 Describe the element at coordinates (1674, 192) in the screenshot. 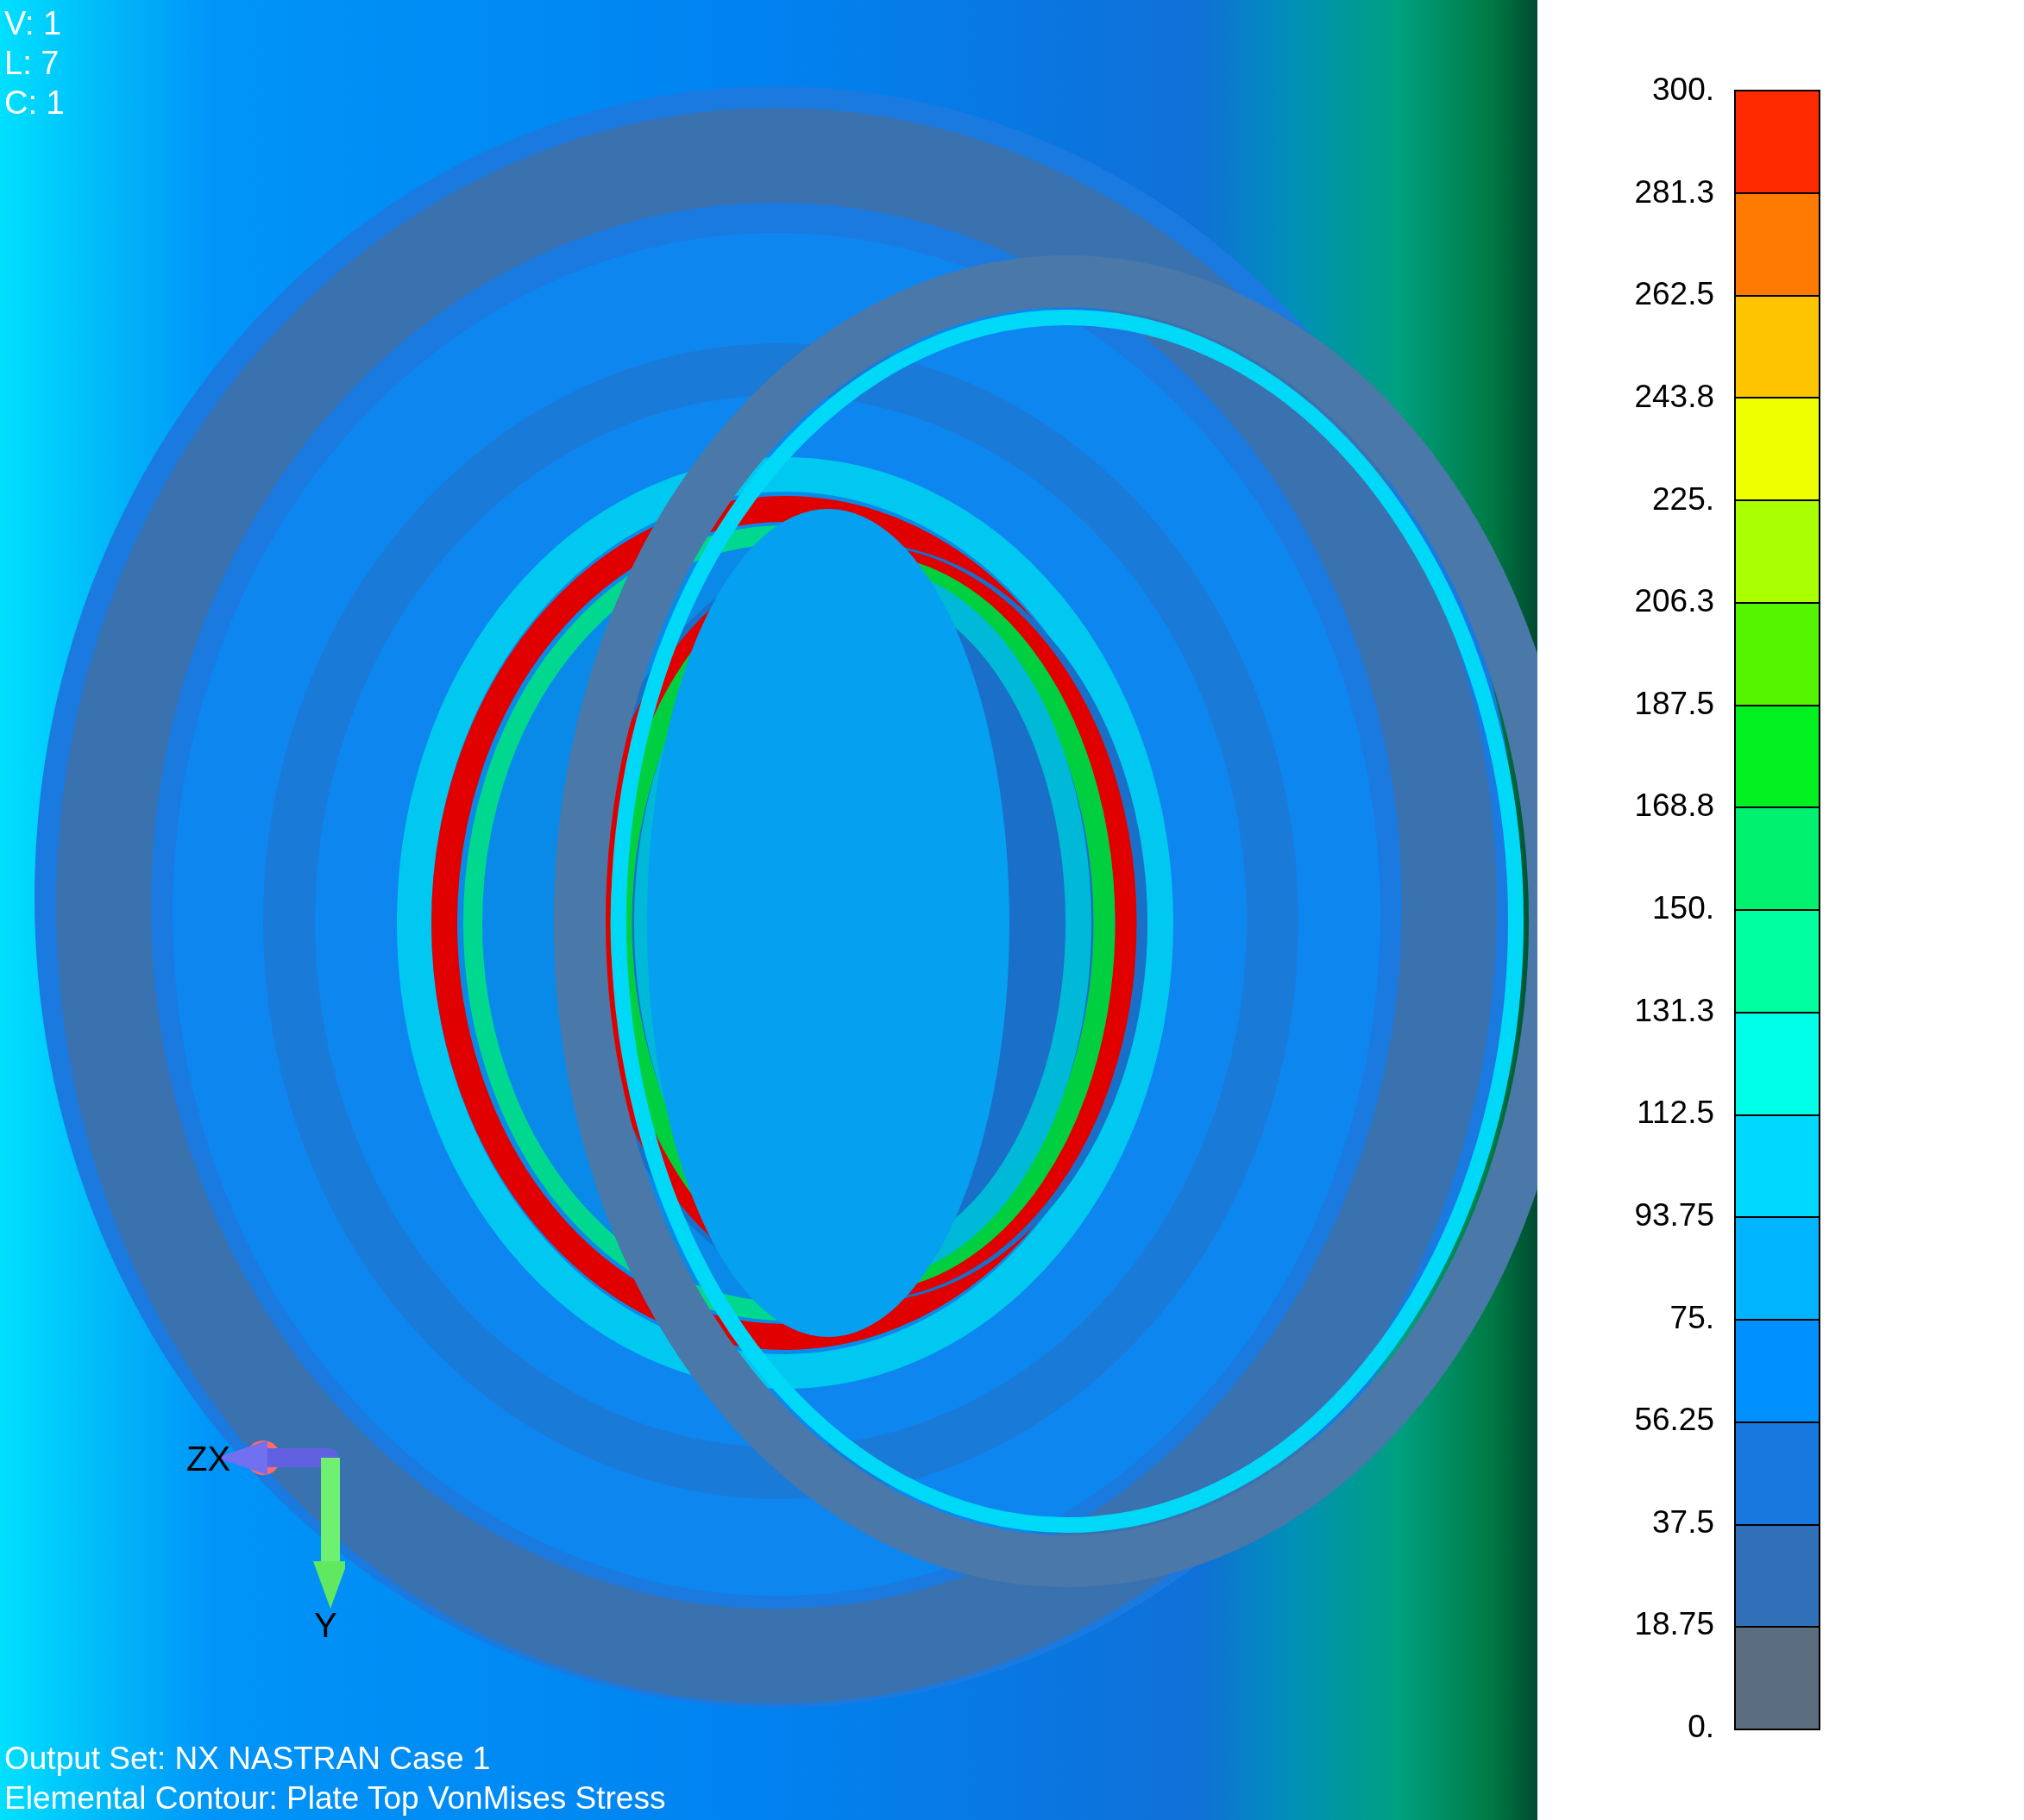

I see `scale-value-label: 281.3` at that location.